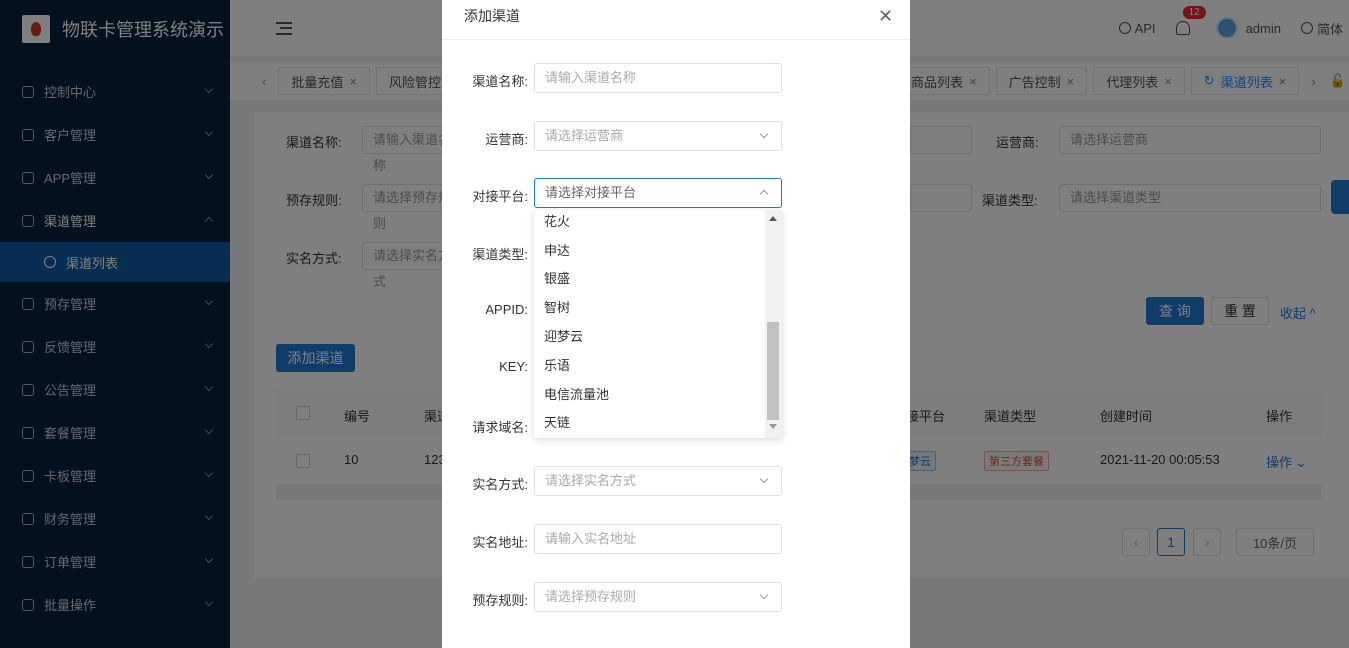  What do you see at coordinates (885, 16) in the screenshot?
I see `close-icon: ✕` at bounding box center [885, 16].